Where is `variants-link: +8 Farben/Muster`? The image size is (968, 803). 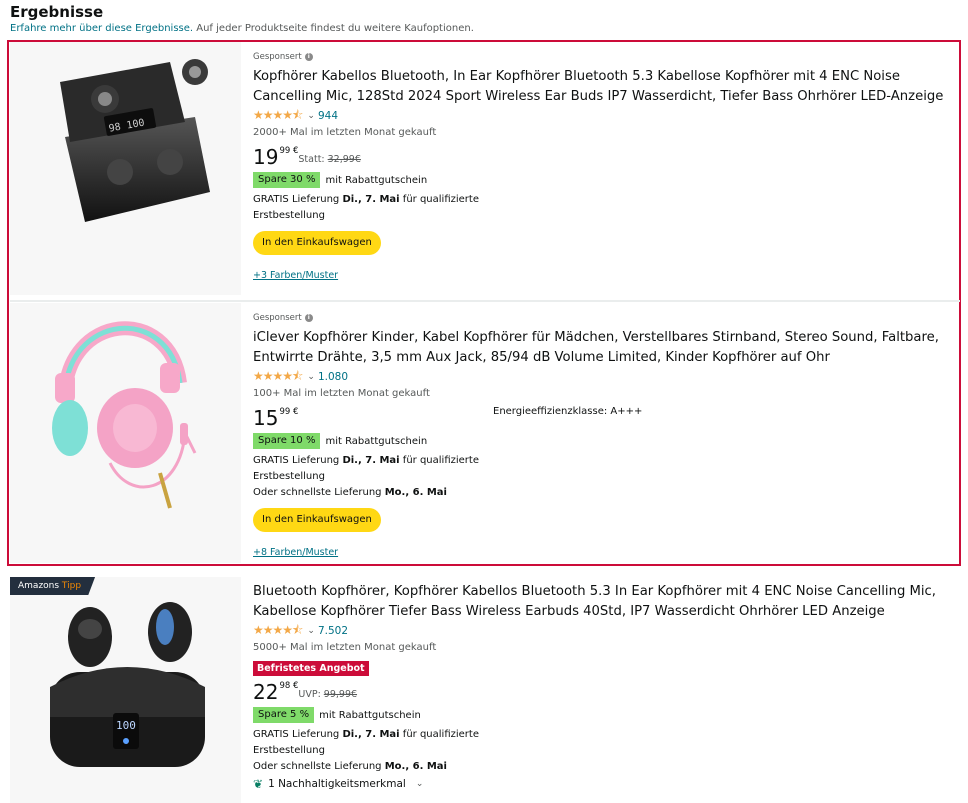
variants-link: +8 Farben/Muster is located at coordinates (603, 552).